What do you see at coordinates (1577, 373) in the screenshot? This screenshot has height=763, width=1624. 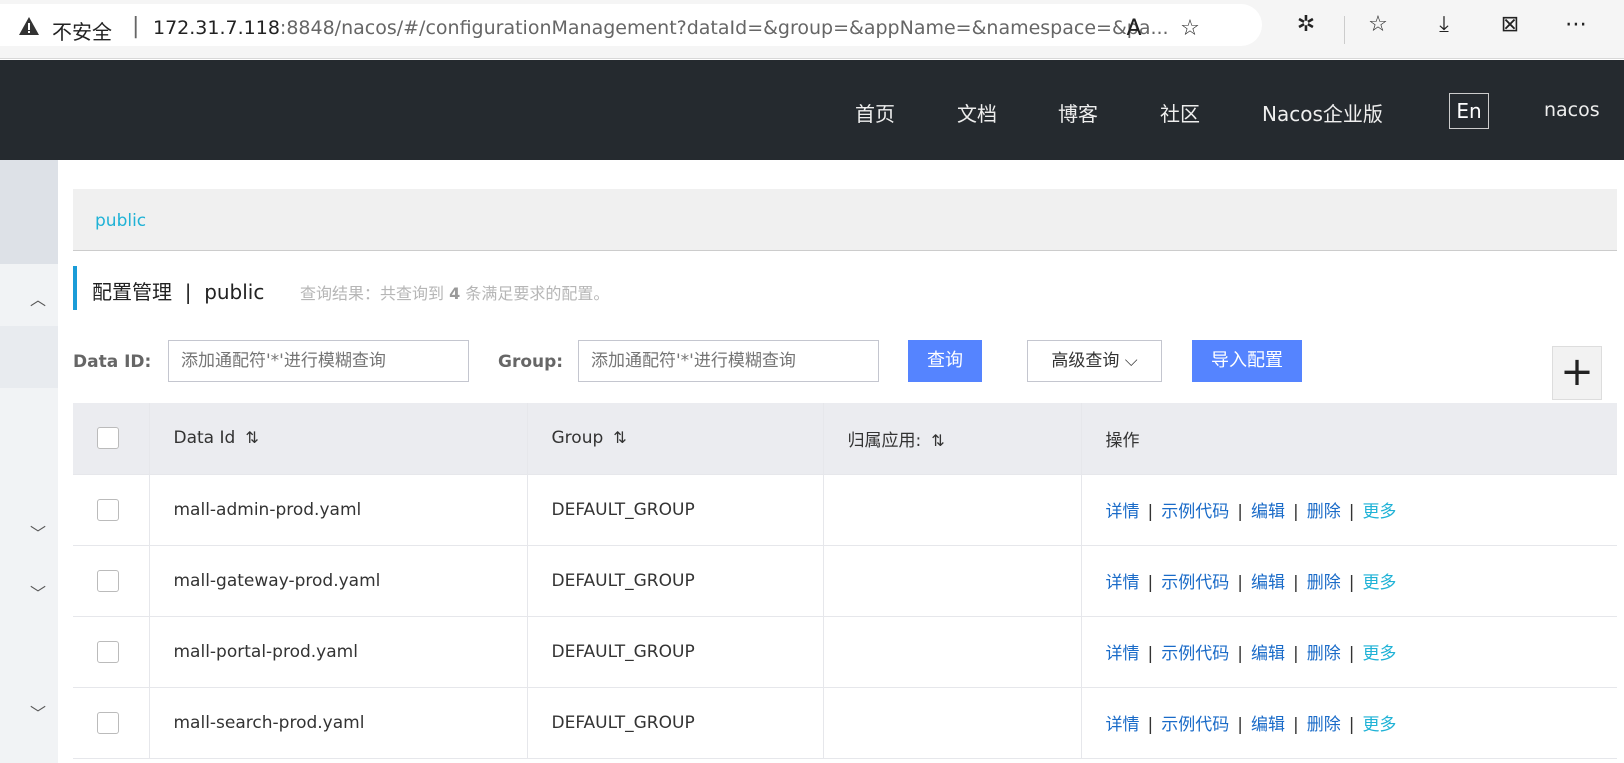 I see `add-config-button: +` at bounding box center [1577, 373].